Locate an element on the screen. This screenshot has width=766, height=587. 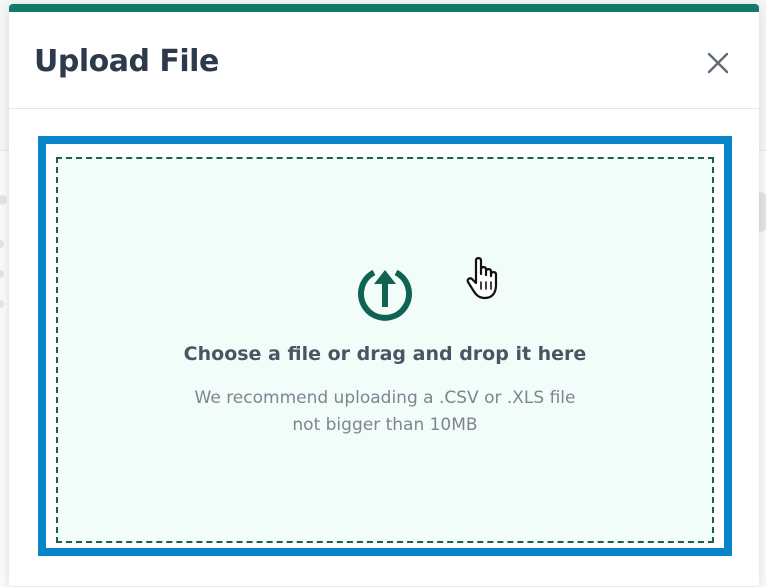
modal-title: Upload File is located at coordinates (126, 61).